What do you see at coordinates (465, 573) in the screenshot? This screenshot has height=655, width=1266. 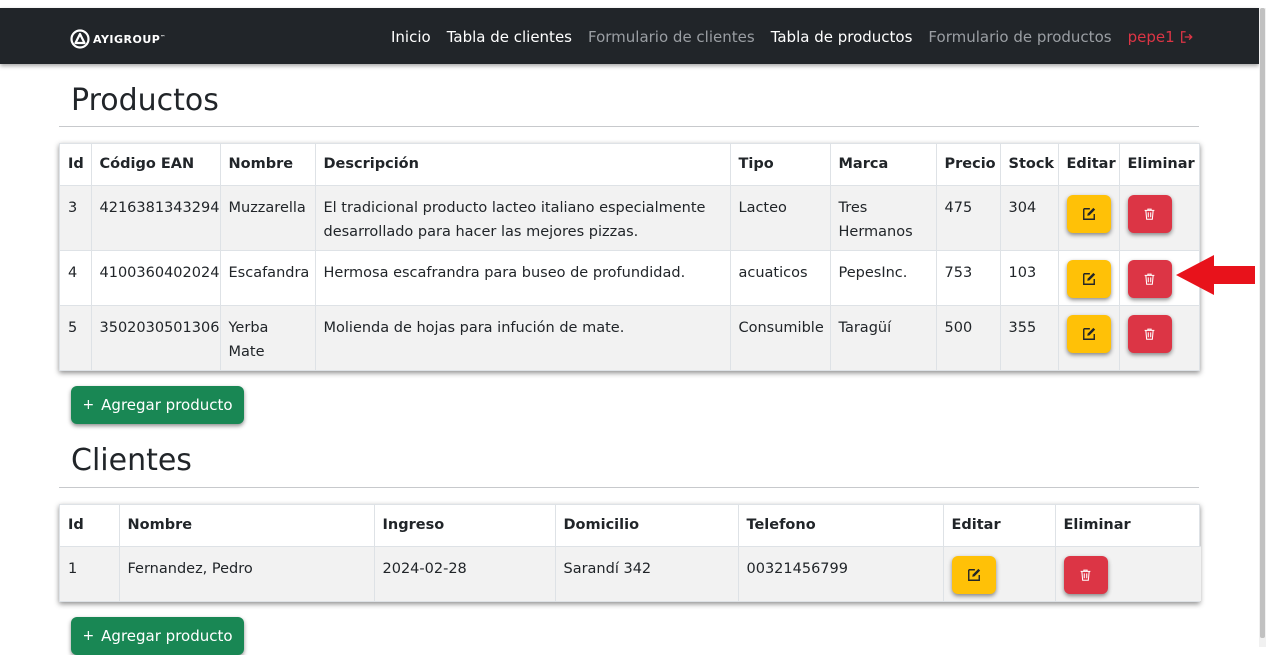 I see `cell-ingreso: 2024-02-28` at bounding box center [465, 573].